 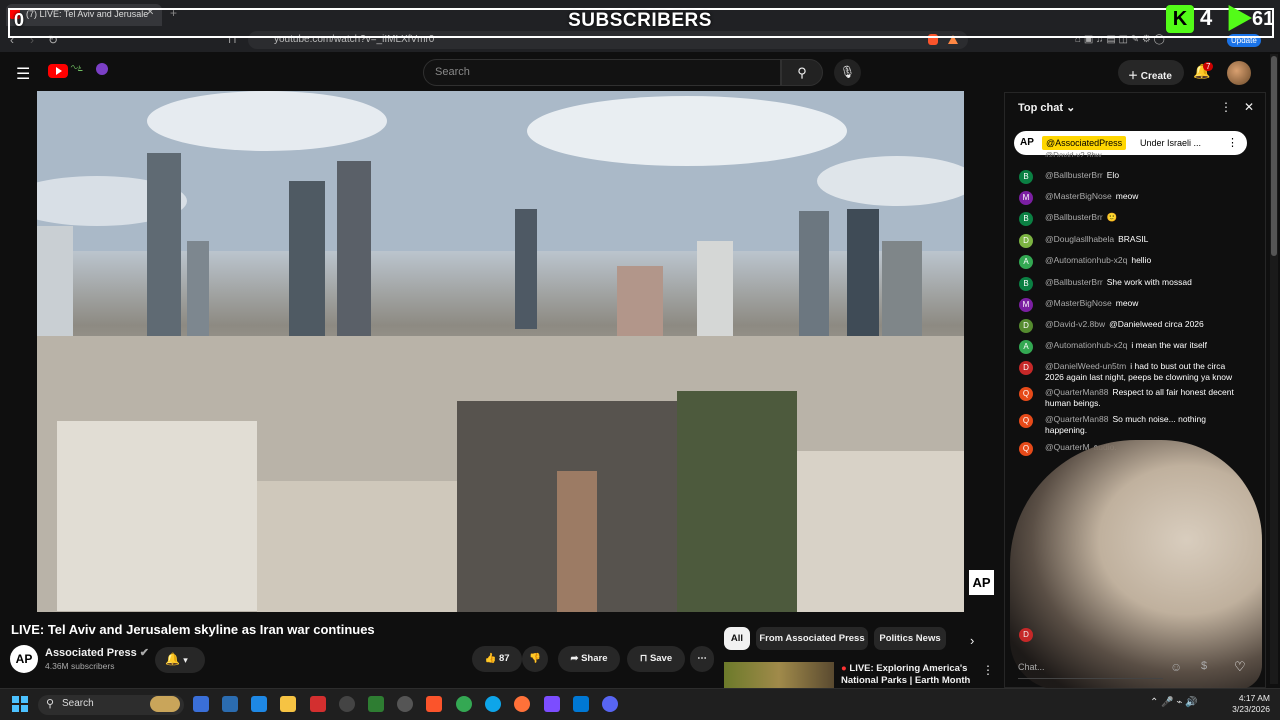 I want to click on chat-message-body: @BallbusterBrr 🙂, so click(x=1144, y=217).